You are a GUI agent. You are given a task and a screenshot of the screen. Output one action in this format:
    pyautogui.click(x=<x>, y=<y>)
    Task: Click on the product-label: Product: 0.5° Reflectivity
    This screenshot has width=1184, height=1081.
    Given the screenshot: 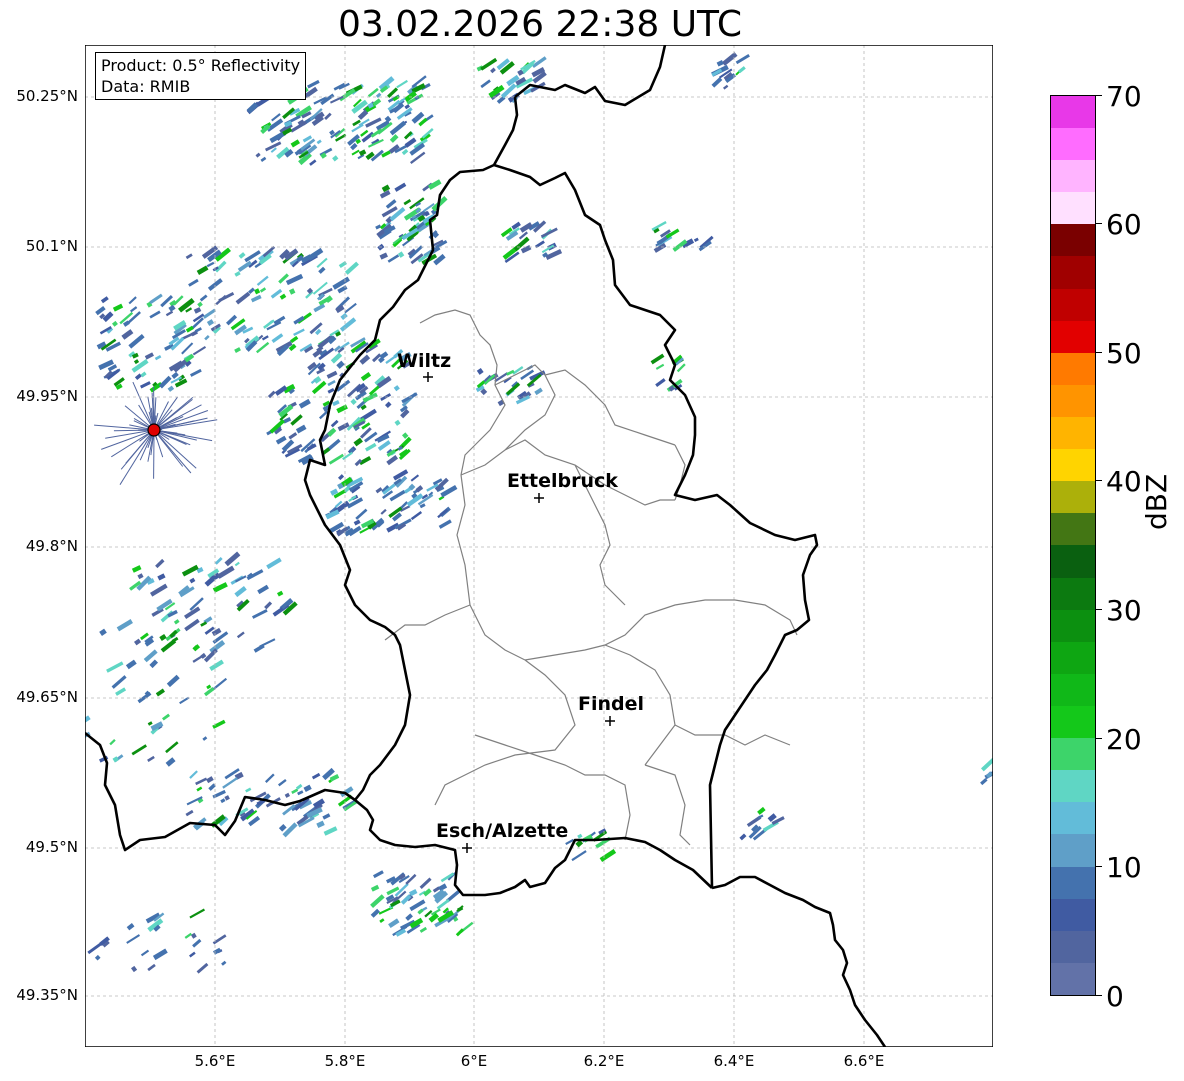 What is the action you would take?
    pyautogui.click(x=201, y=65)
    